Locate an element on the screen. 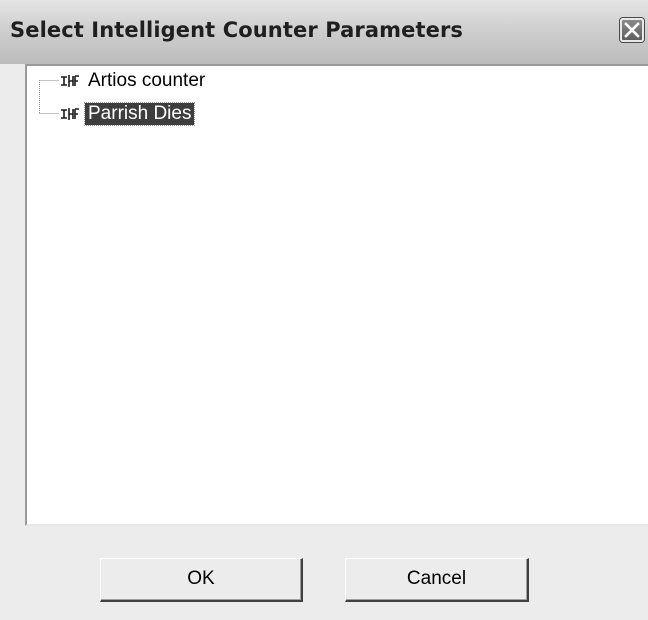 This screenshot has width=648, height=620. tree-item-label: Parrish Dies is located at coordinates (139, 114).